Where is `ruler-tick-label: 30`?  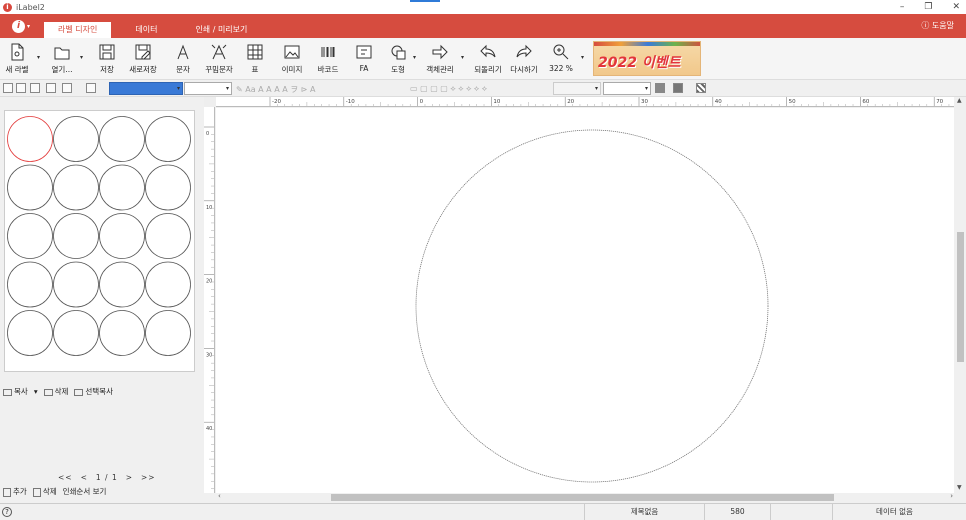 ruler-tick-label: 30 is located at coordinates (209, 355).